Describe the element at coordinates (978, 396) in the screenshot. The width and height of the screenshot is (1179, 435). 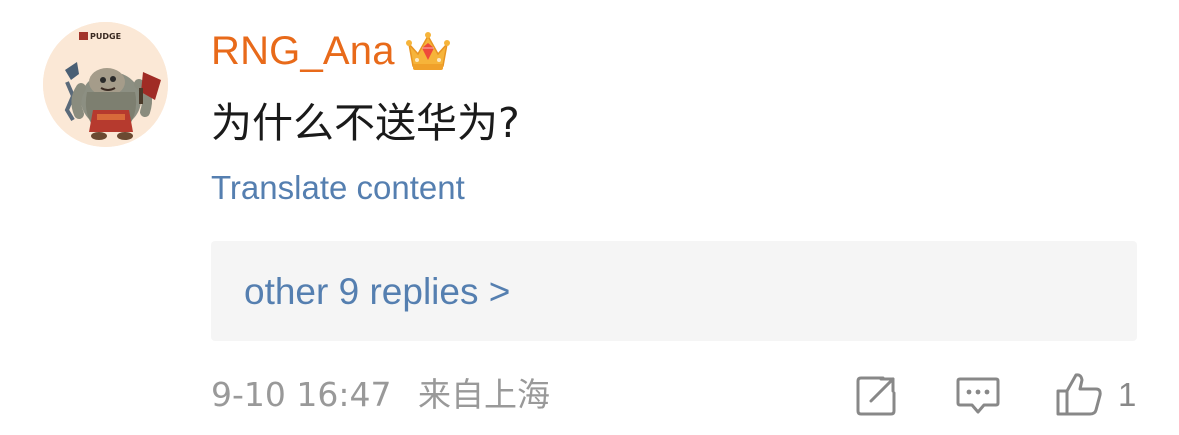
I see `comment-icon` at that location.